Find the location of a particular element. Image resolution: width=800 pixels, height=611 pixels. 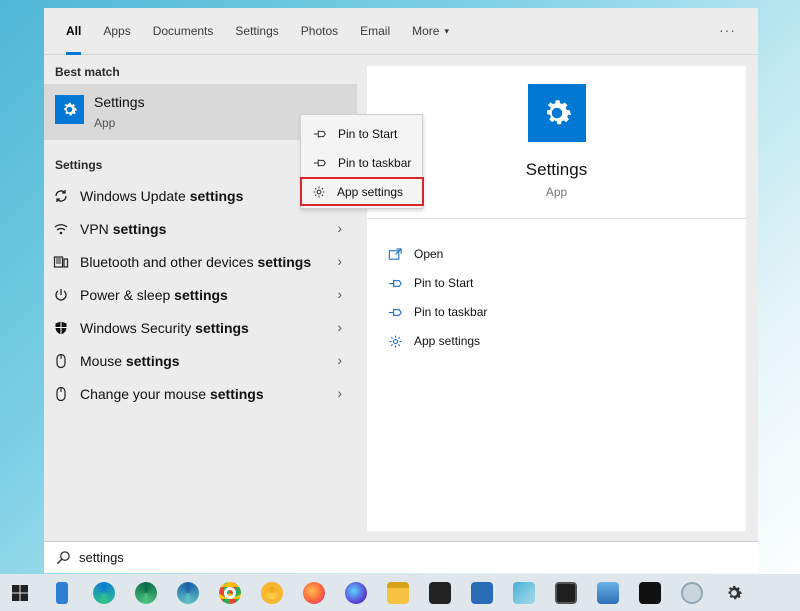

list-item-label: Windows Update settings is located at coordinates (162, 196).